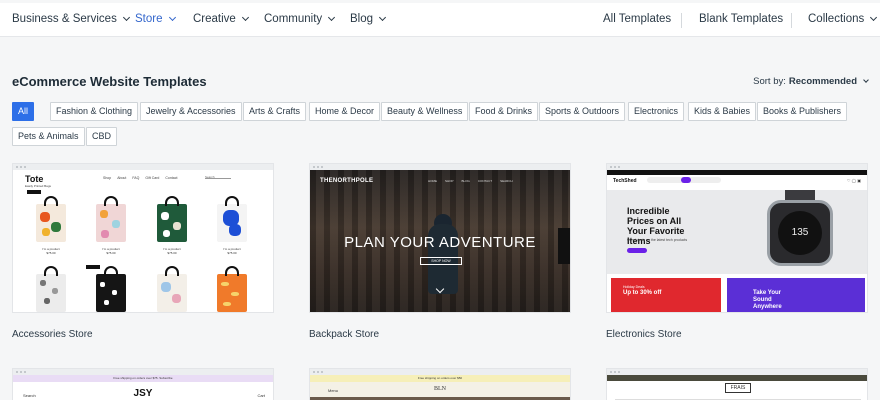 The width and height of the screenshot is (880, 400). What do you see at coordinates (136, 178) in the screenshot?
I see `preview-menu-item: FAQ` at bounding box center [136, 178].